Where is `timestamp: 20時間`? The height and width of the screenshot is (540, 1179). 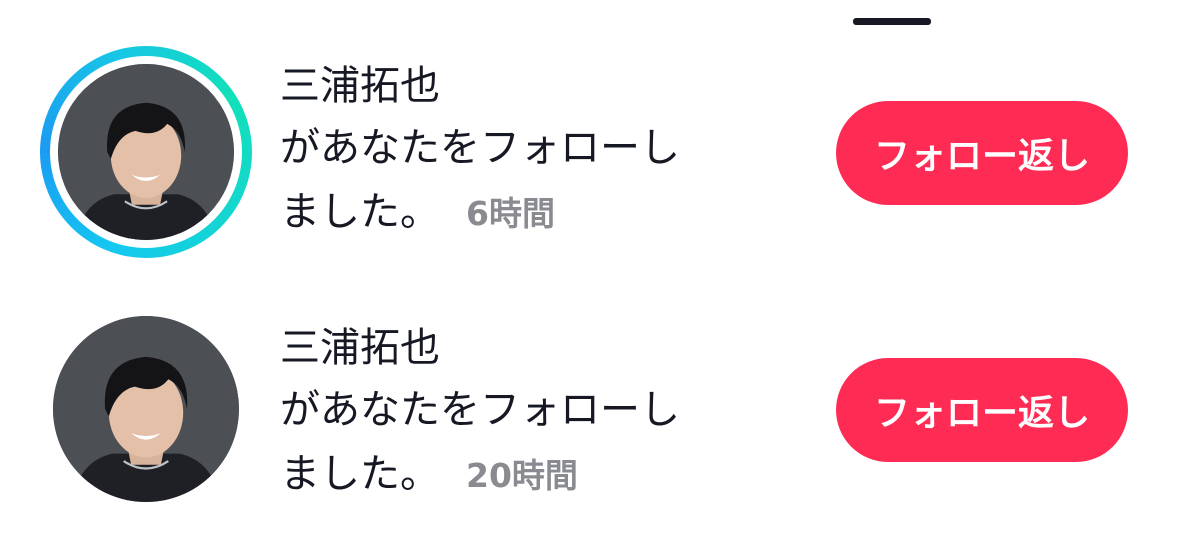 timestamp: 20時間 is located at coordinates (522, 475).